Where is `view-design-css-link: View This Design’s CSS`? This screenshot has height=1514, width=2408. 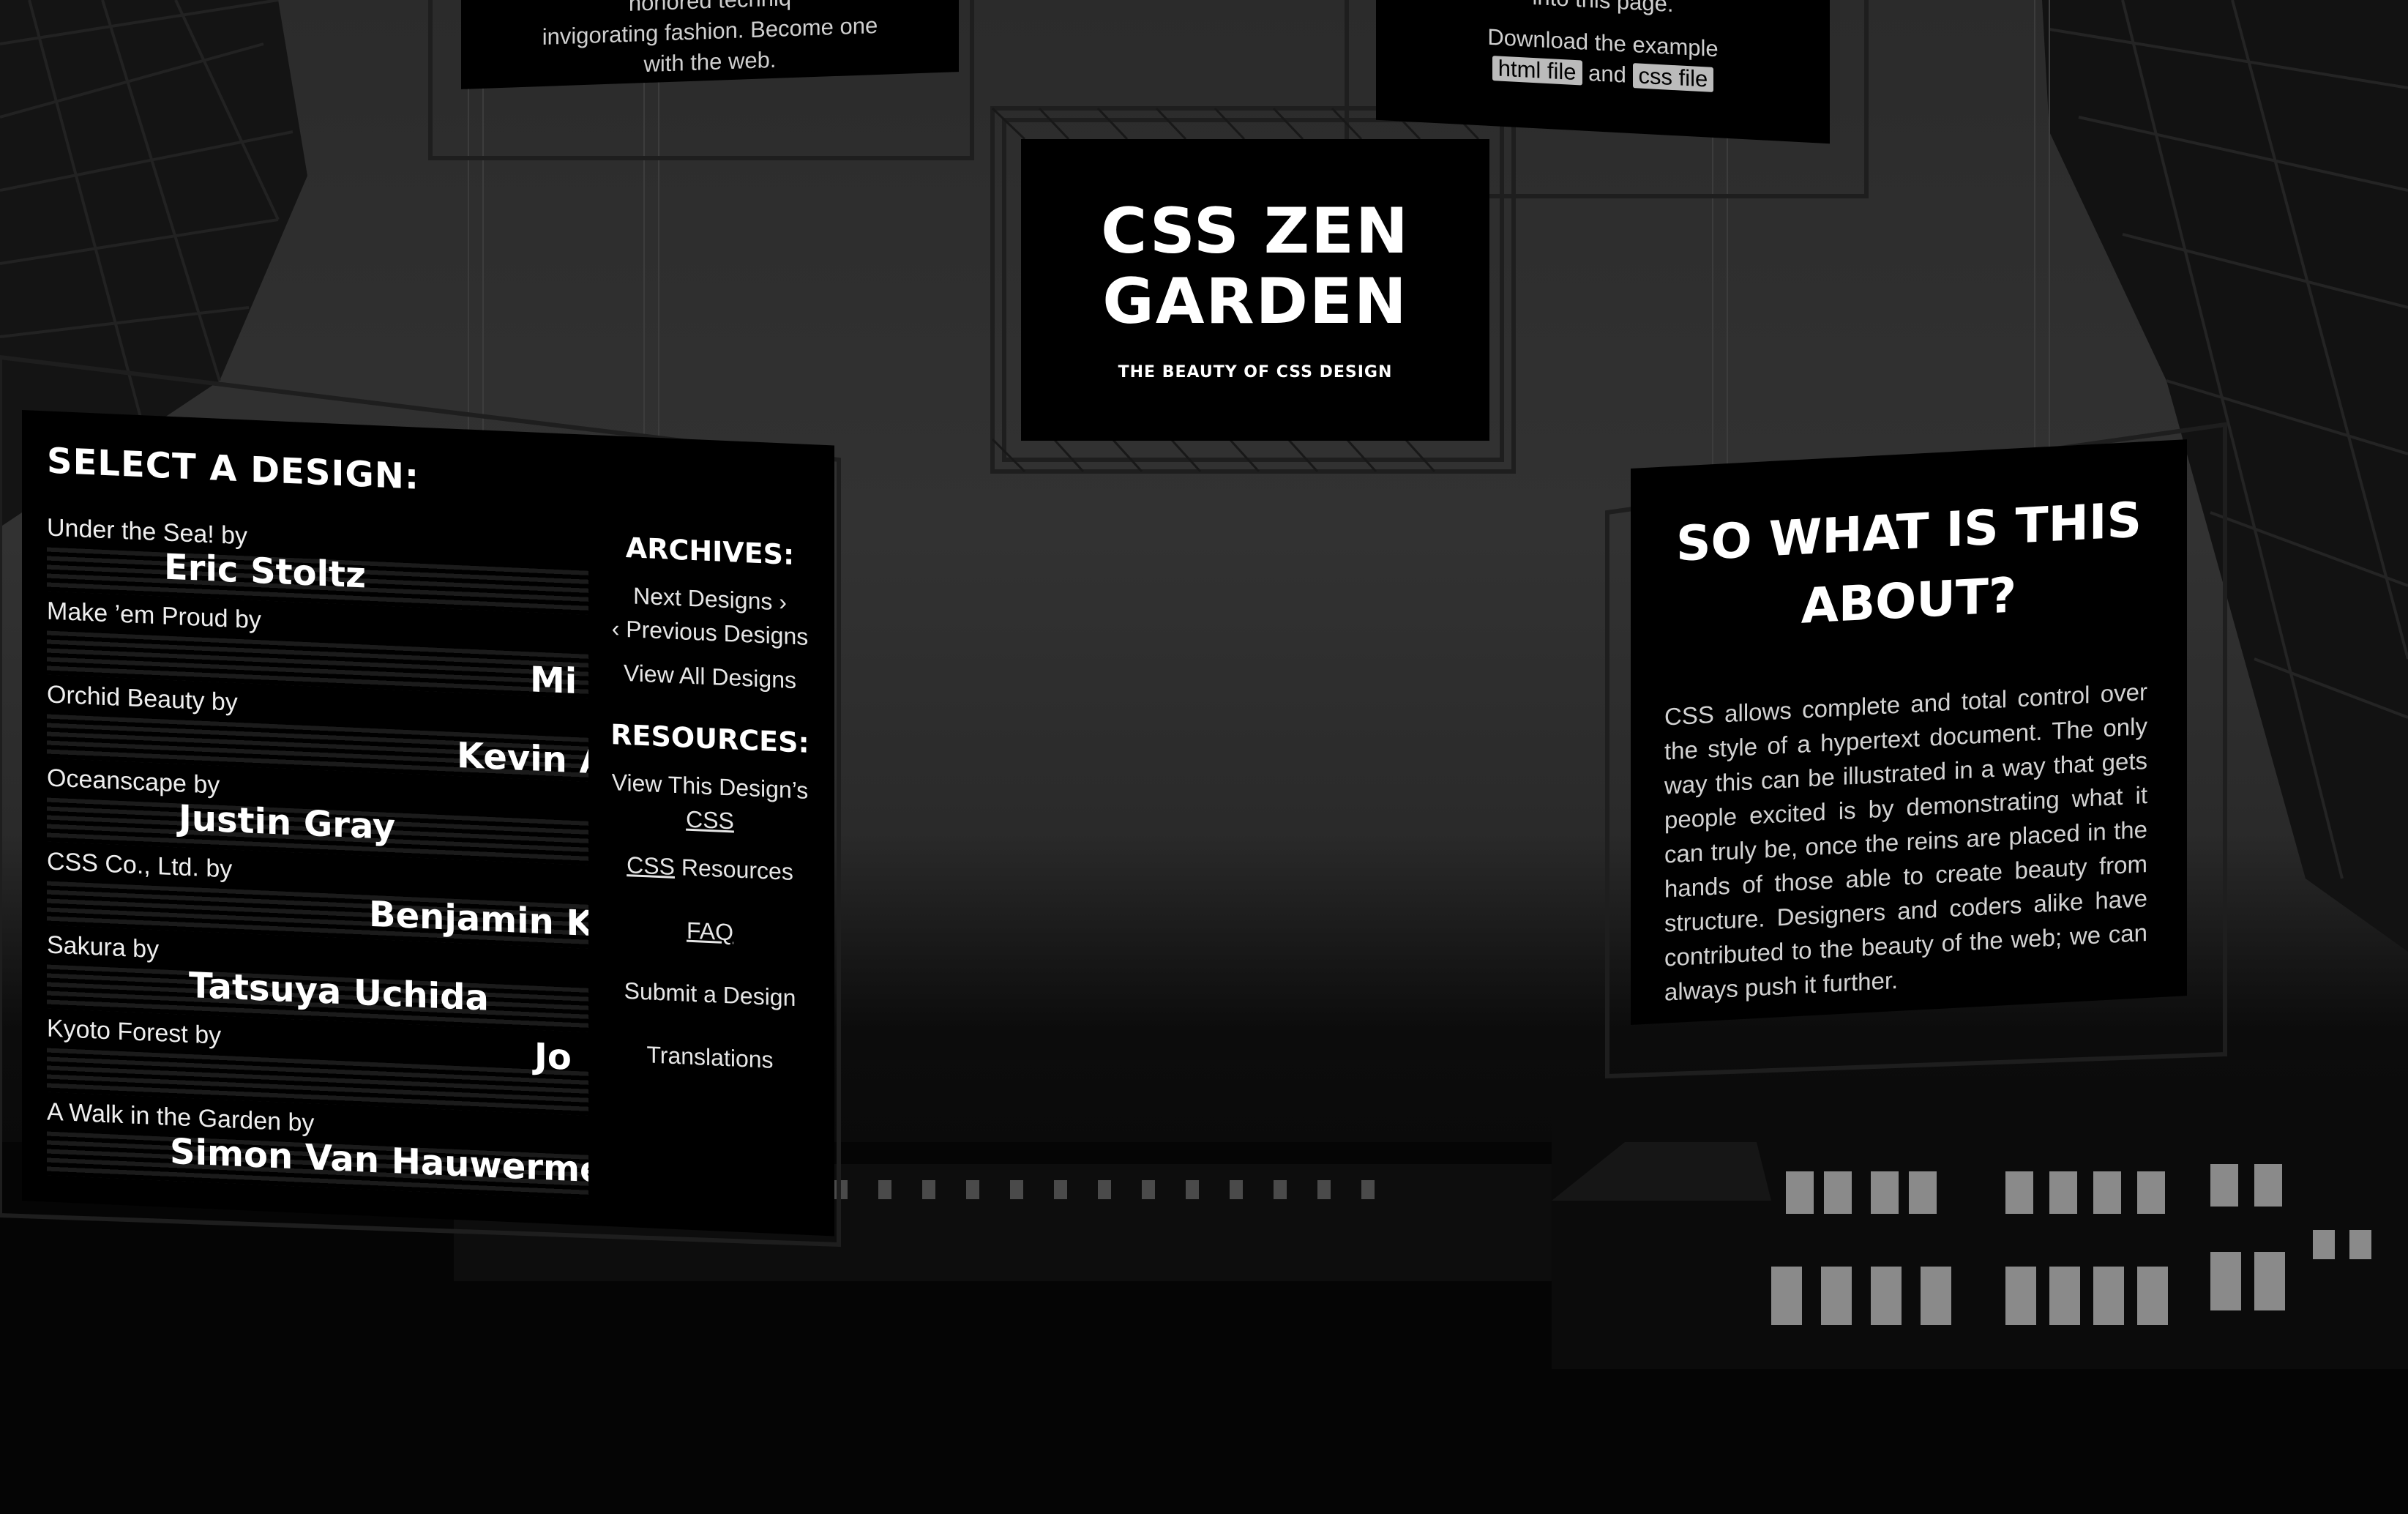
view-design-css-link: View This Design’s CSS is located at coordinates (710, 803).